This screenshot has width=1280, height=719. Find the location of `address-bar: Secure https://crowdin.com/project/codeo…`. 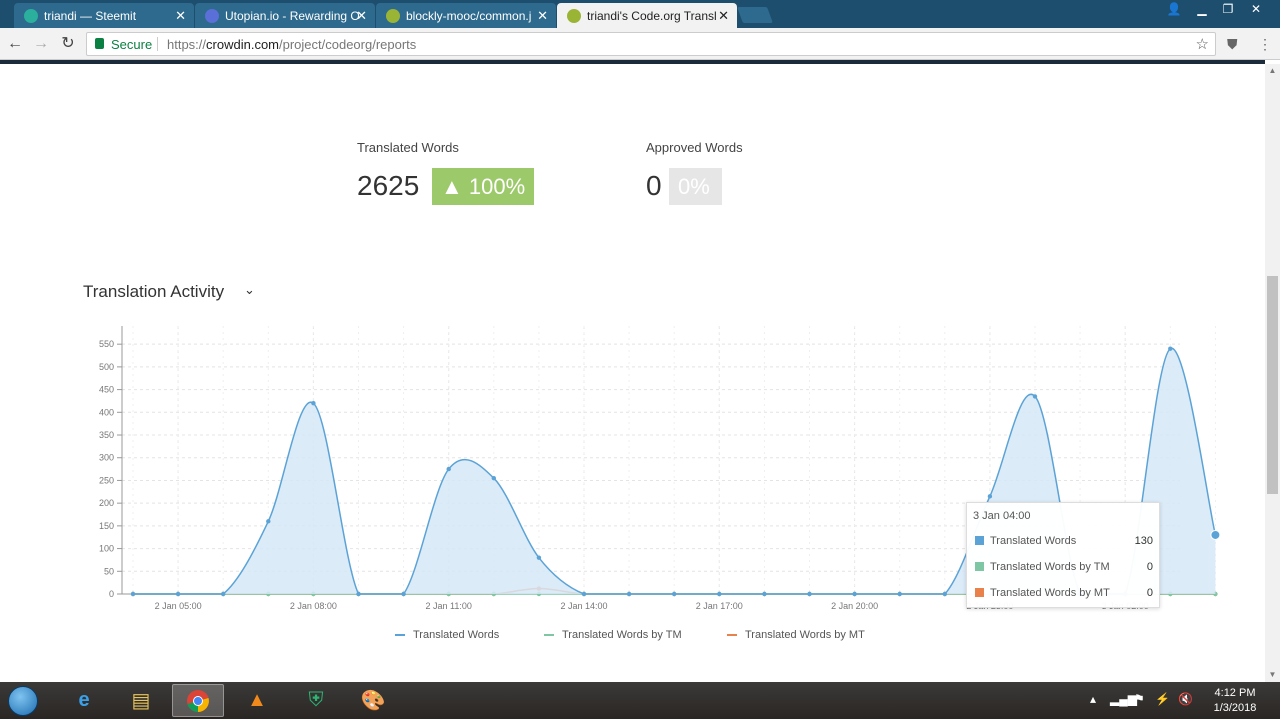

address-bar: Secure https://crowdin.com/project/codeo… is located at coordinates (651, 44).